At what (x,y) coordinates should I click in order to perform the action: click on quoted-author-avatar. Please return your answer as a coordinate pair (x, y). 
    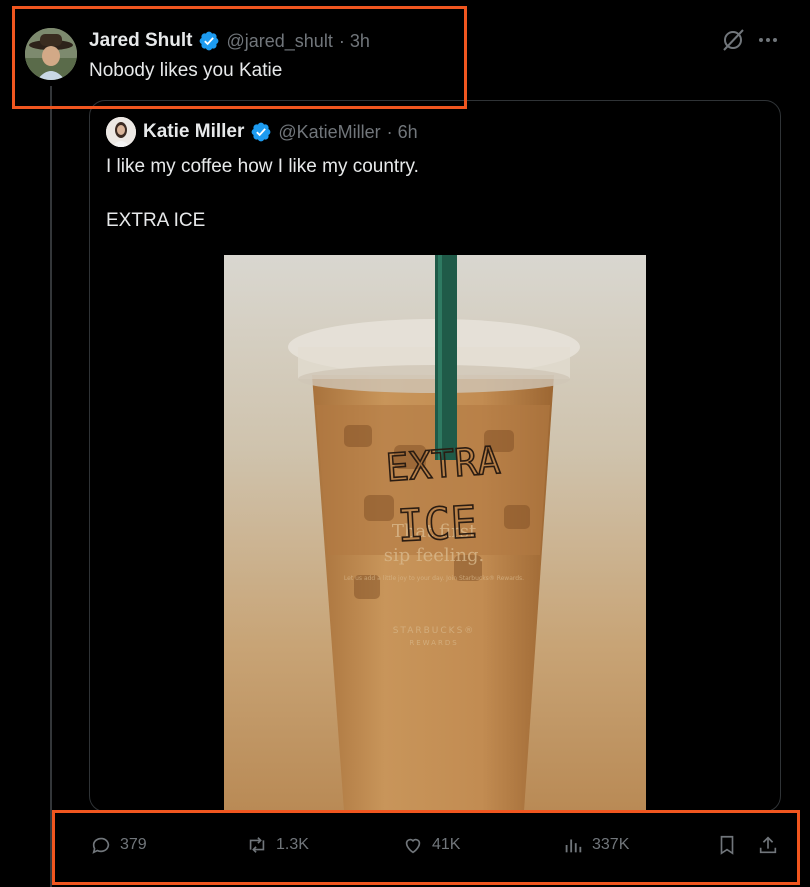
    Looking at the image, I should click on (121, 132).